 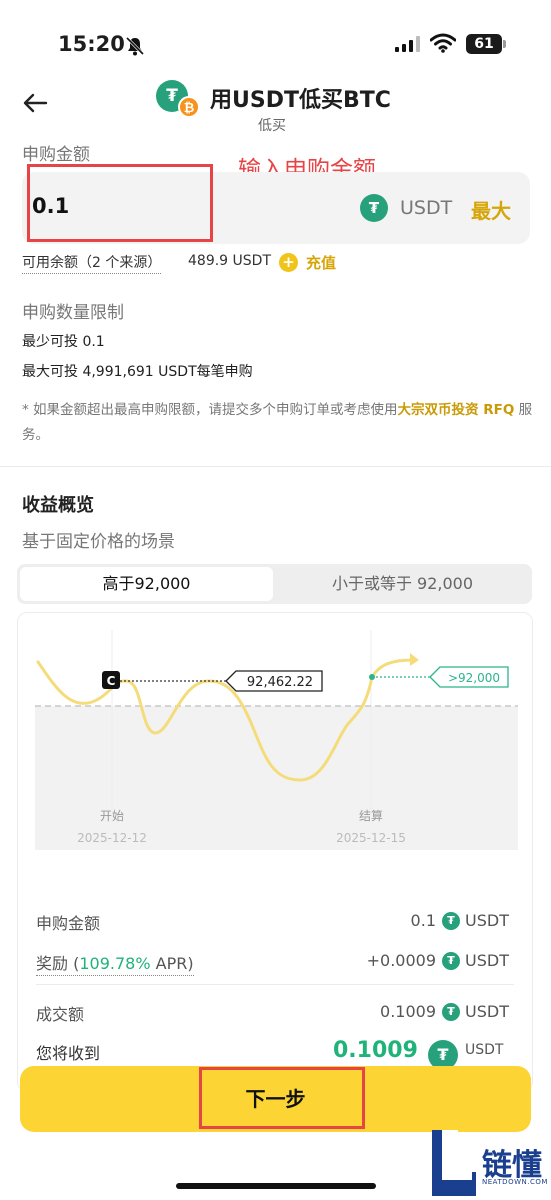 I want to click on chart-forecast-arrowhead, so click(x=414, y=659).